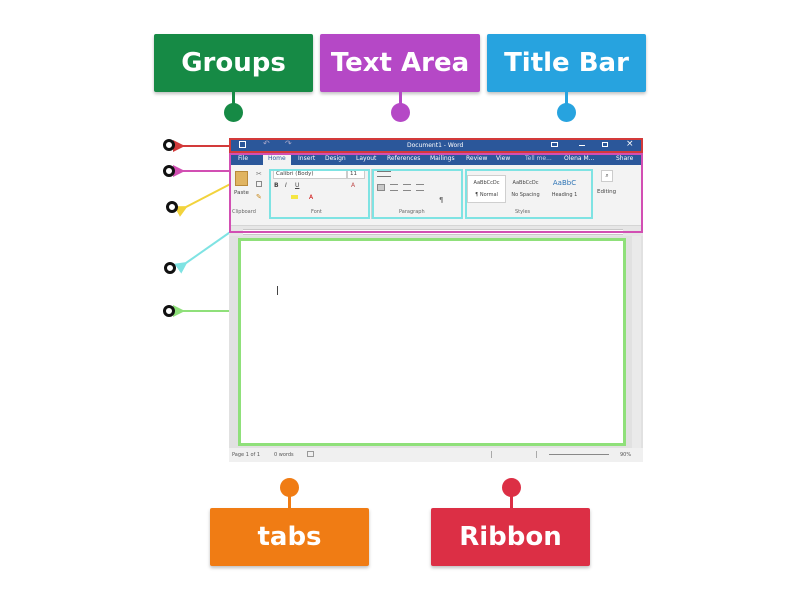 Image resolution: width=800 pixels, height=600 pixels. I want to click on label-ribbon: Ribbon, so click(510, 537).